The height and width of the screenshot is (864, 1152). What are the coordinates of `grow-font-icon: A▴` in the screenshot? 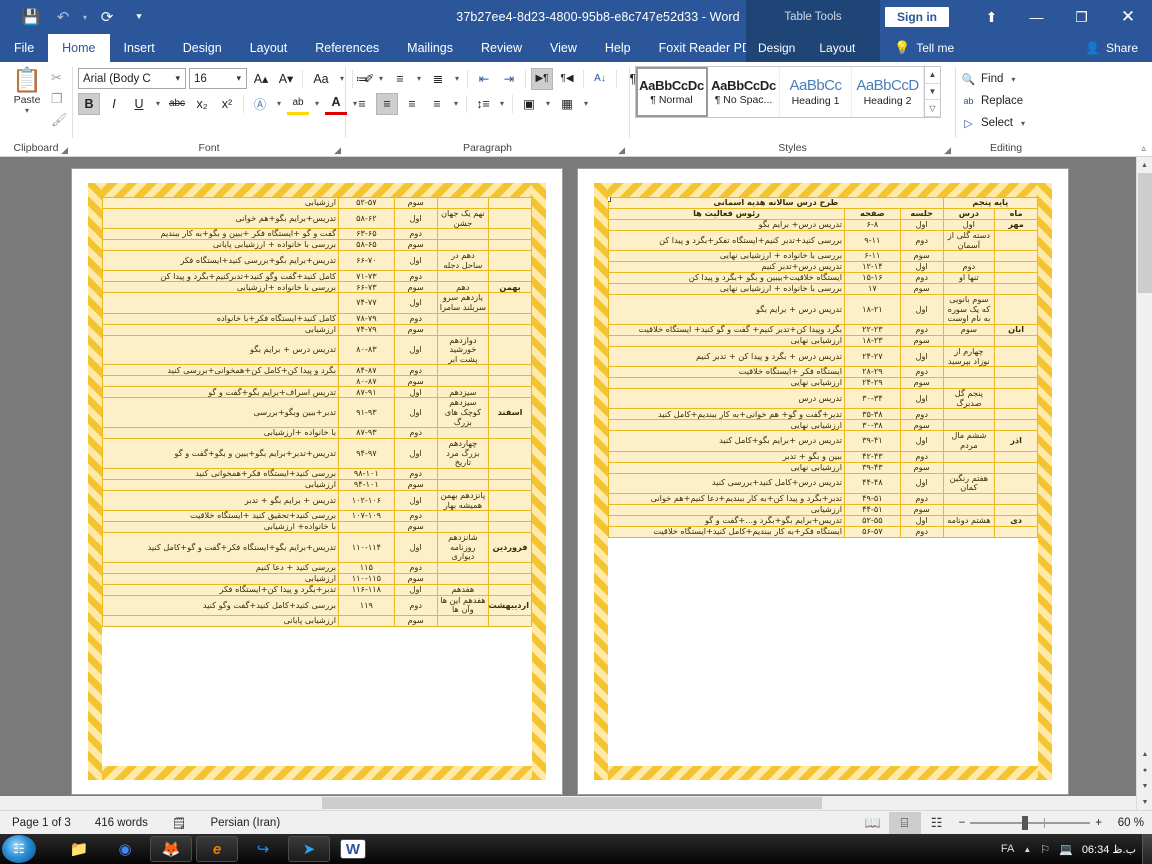 It's located at (261, 79).